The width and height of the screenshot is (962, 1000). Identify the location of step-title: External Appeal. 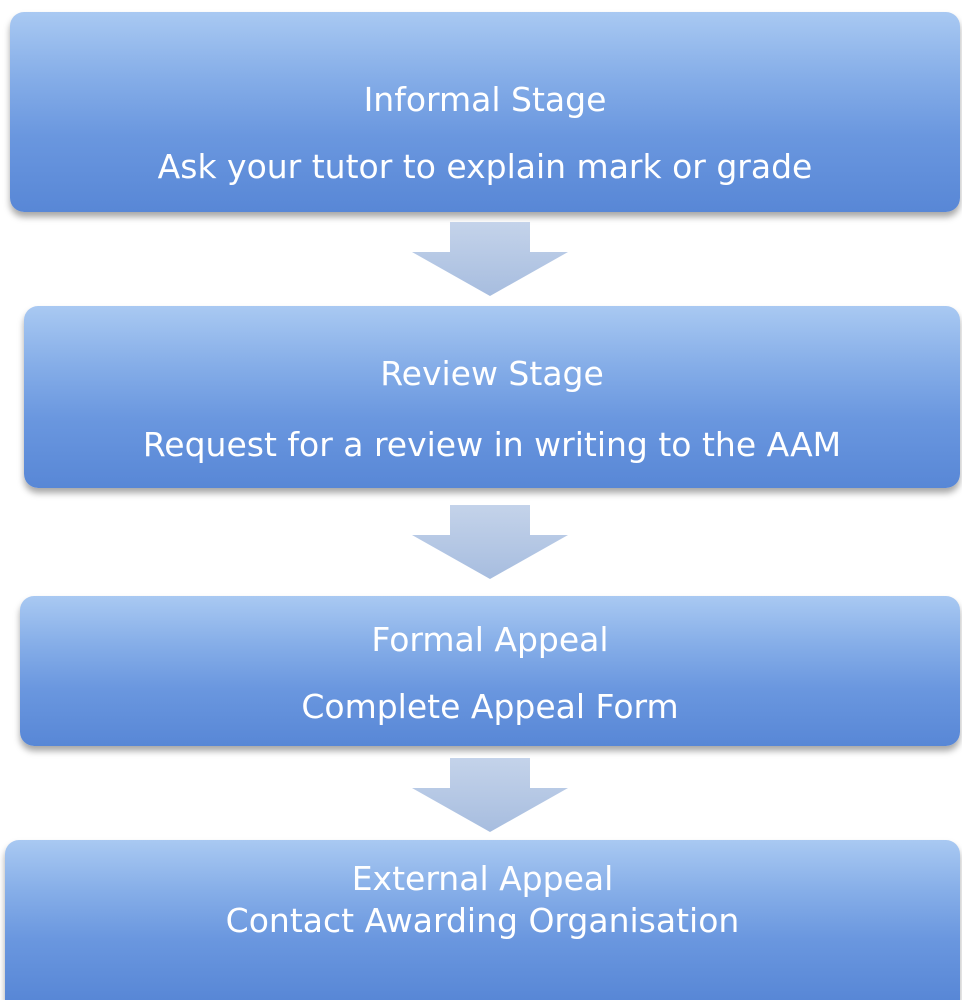
(482, 878).